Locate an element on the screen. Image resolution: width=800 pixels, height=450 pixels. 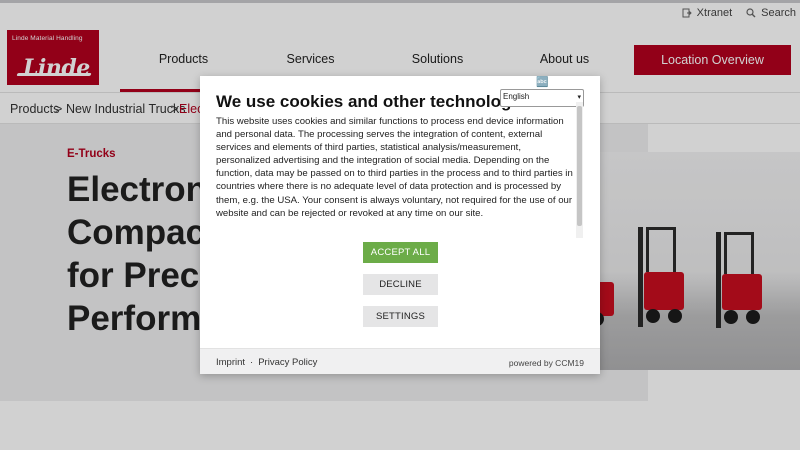
scrollbar-thumb is located at coordinates (579, 166).